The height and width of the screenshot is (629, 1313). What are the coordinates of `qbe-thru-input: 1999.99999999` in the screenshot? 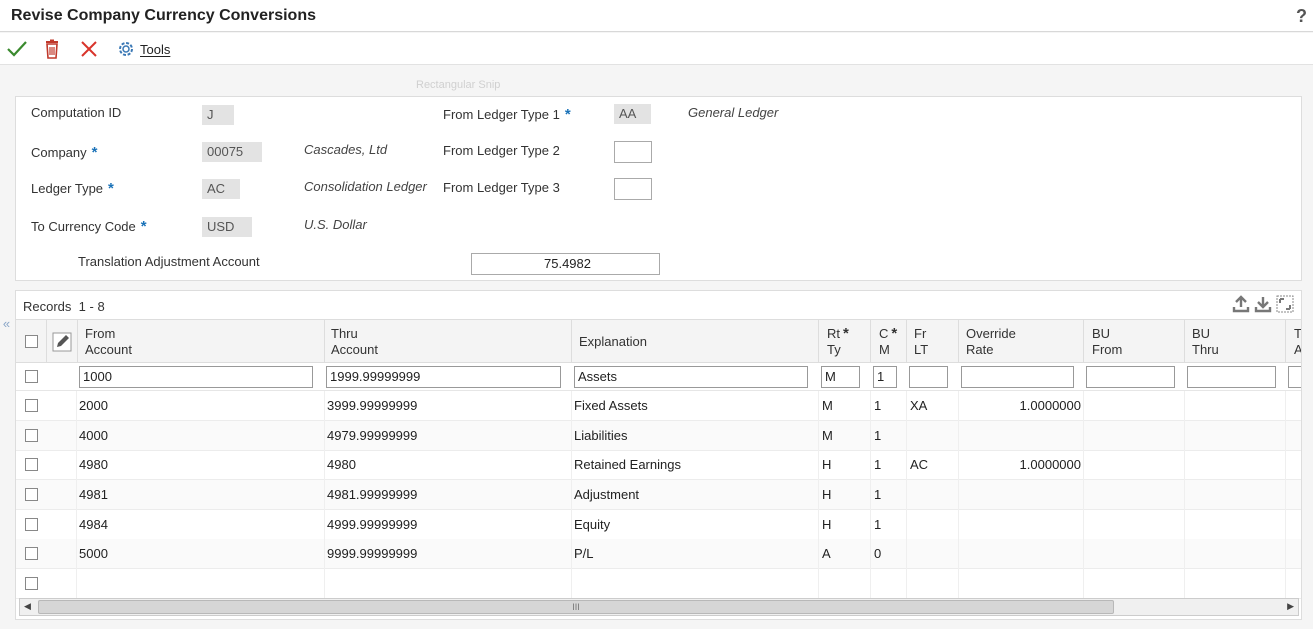 It's located at (443, 377).